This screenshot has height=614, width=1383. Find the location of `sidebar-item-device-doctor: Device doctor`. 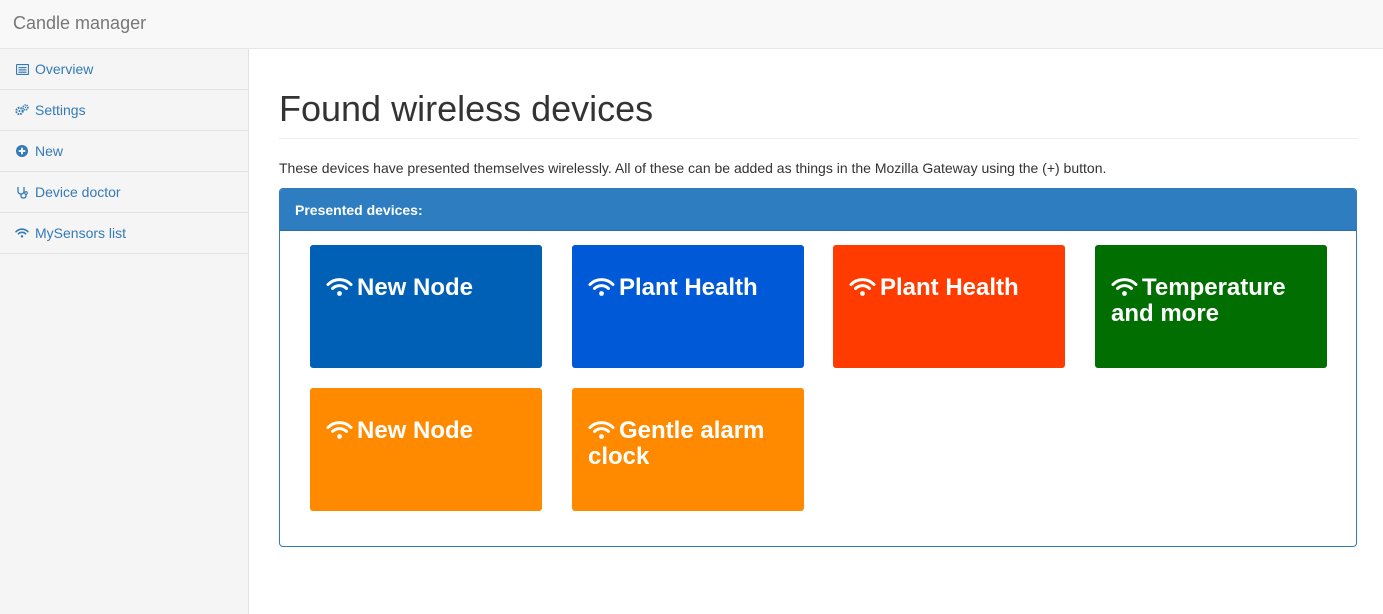

sidebar-item-device-doctor: Device doctor is located at coordinates (124, 192).